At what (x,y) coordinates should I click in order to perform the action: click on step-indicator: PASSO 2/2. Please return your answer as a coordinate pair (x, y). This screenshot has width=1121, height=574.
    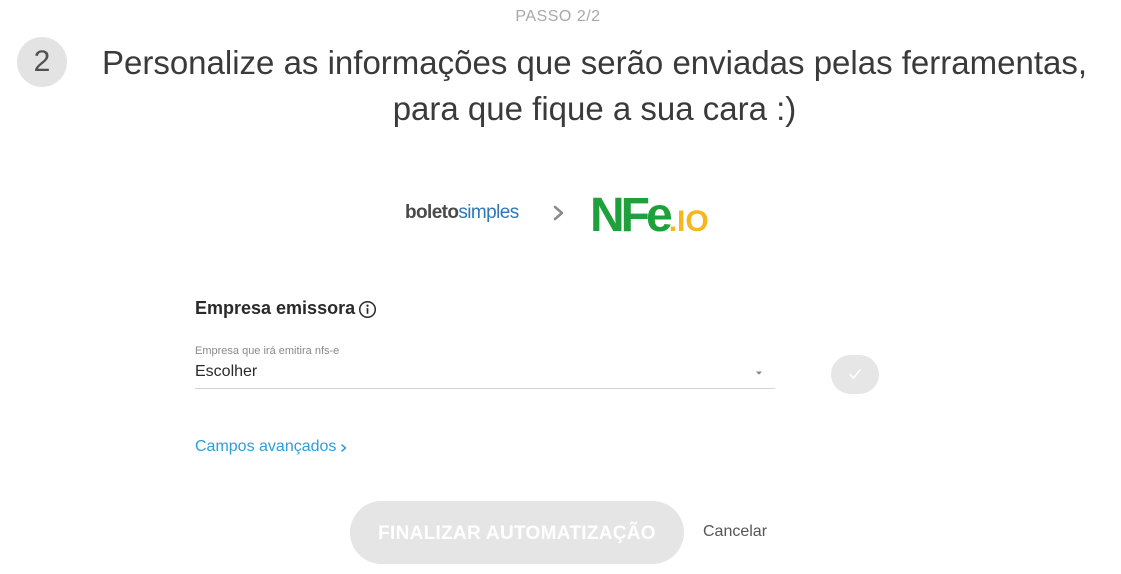
    Looking at the image, I should click on (558, 16).